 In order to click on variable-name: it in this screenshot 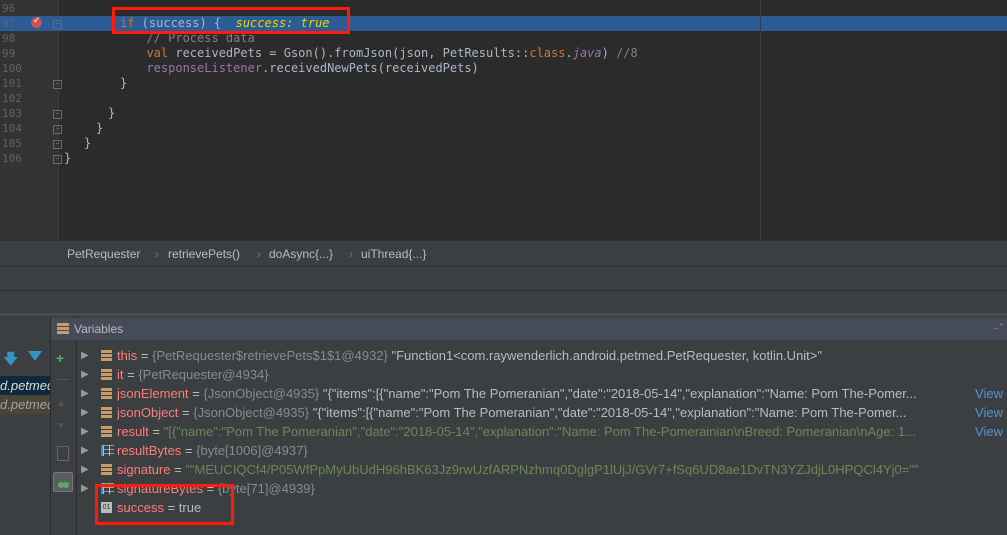, I will do `click(120, 374)`.